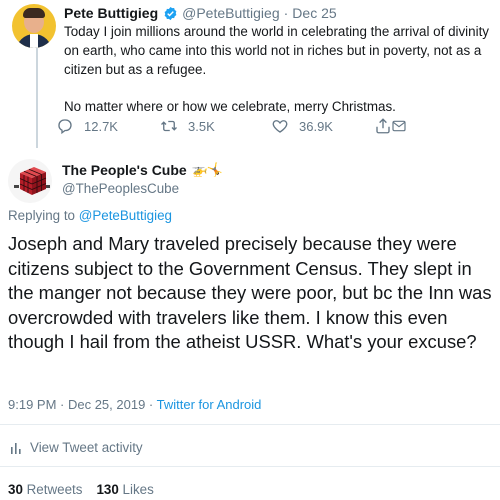 This screenshot has width=500, height=500. What do you see at coordinates (34, 26) in the screenshot?
I see `avatar` at bounding box center [34, 26].